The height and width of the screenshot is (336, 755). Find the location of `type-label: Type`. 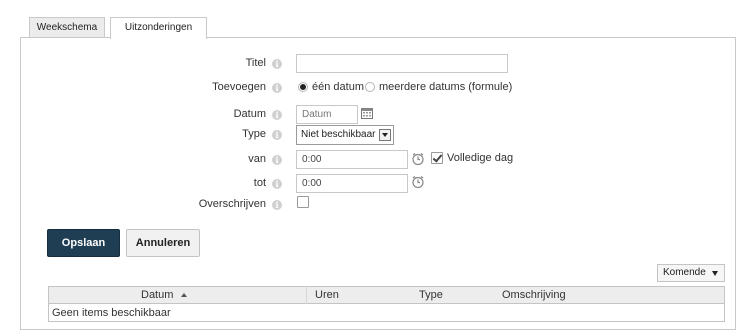

type-label: Type is located at coordinates (254, 134).